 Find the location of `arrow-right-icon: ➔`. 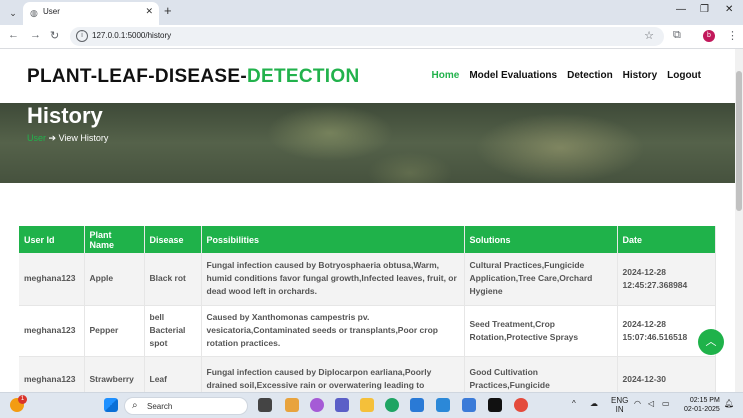

arrow-right-icon: ➔ is located at coordinates (53, 138).